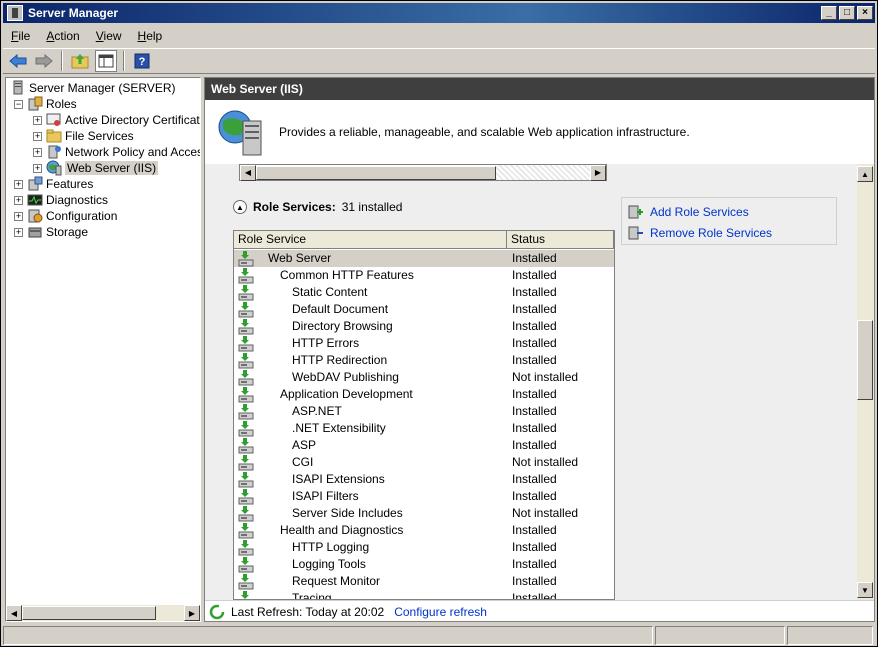 This screenshot has width=878, height=647. What do you see at coordinates (116, 120) in the screenshot?
I see `tree-node-ad-certificate: + Active Directory Certificate` at bounding box center [116, 120].